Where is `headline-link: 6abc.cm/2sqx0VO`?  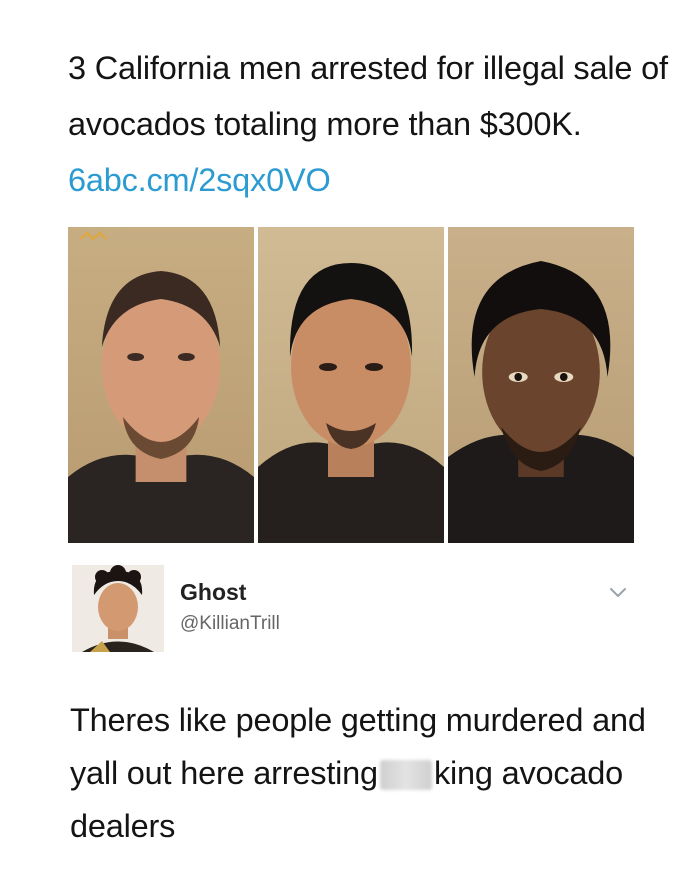 headline-link: 6abc.cm/2sqx0VO is located at coordinates (199, 180).